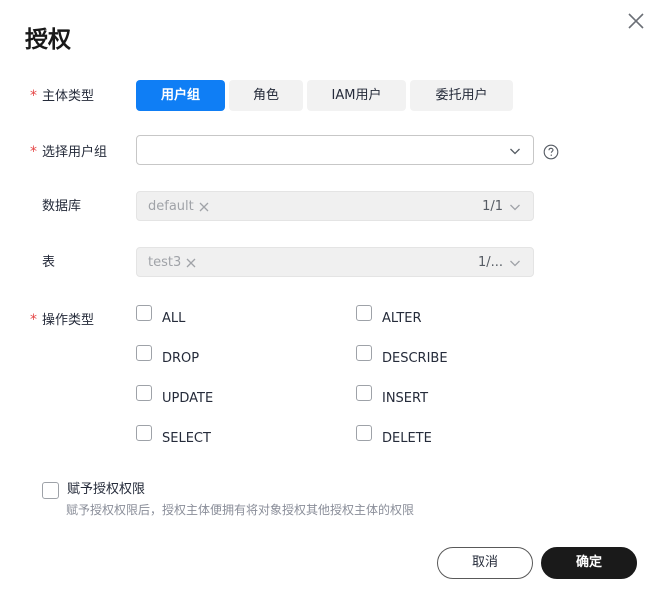 This screenshot has width=660, height=598. Describe the element at coordinates (68, 320) in the screenshot. I see `operation-type-label-text: 操作类型` at that location.